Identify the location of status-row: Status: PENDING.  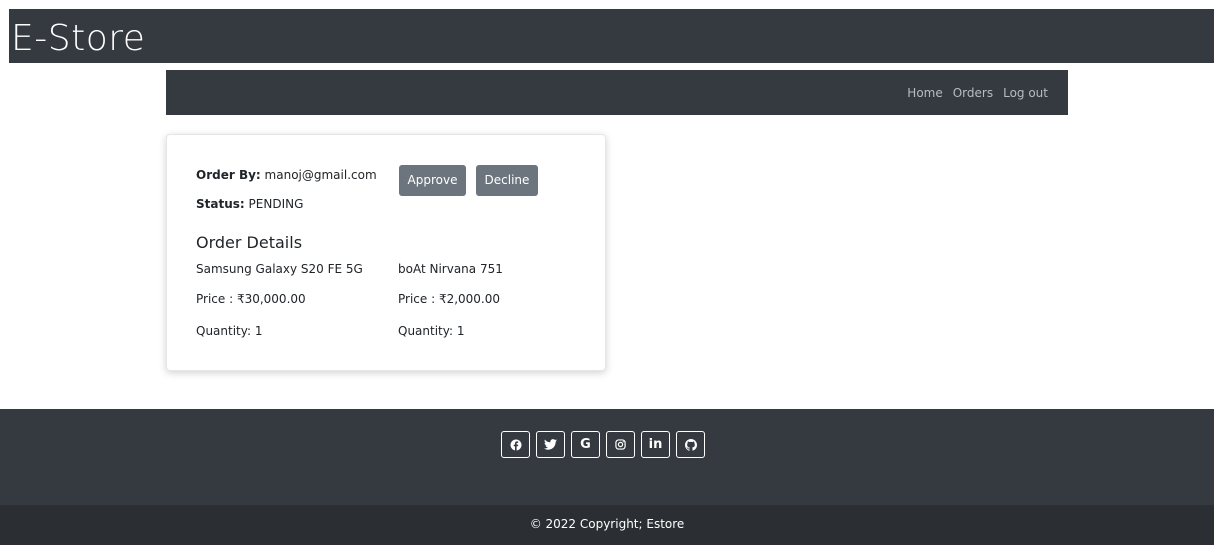
(249, 204).